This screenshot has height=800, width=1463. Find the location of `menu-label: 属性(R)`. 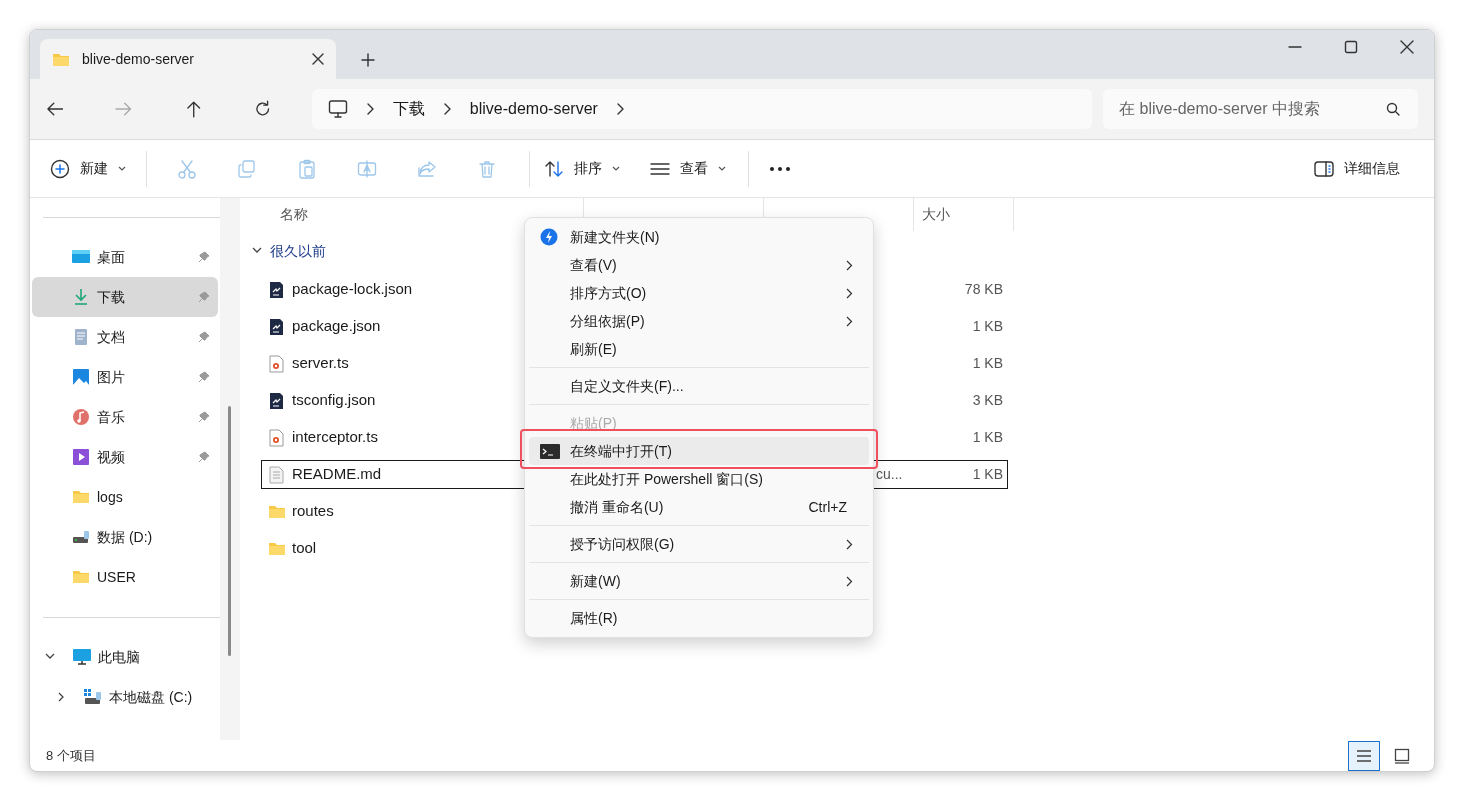

menu-label: 属性(R) is located at coordinates (594, 618).